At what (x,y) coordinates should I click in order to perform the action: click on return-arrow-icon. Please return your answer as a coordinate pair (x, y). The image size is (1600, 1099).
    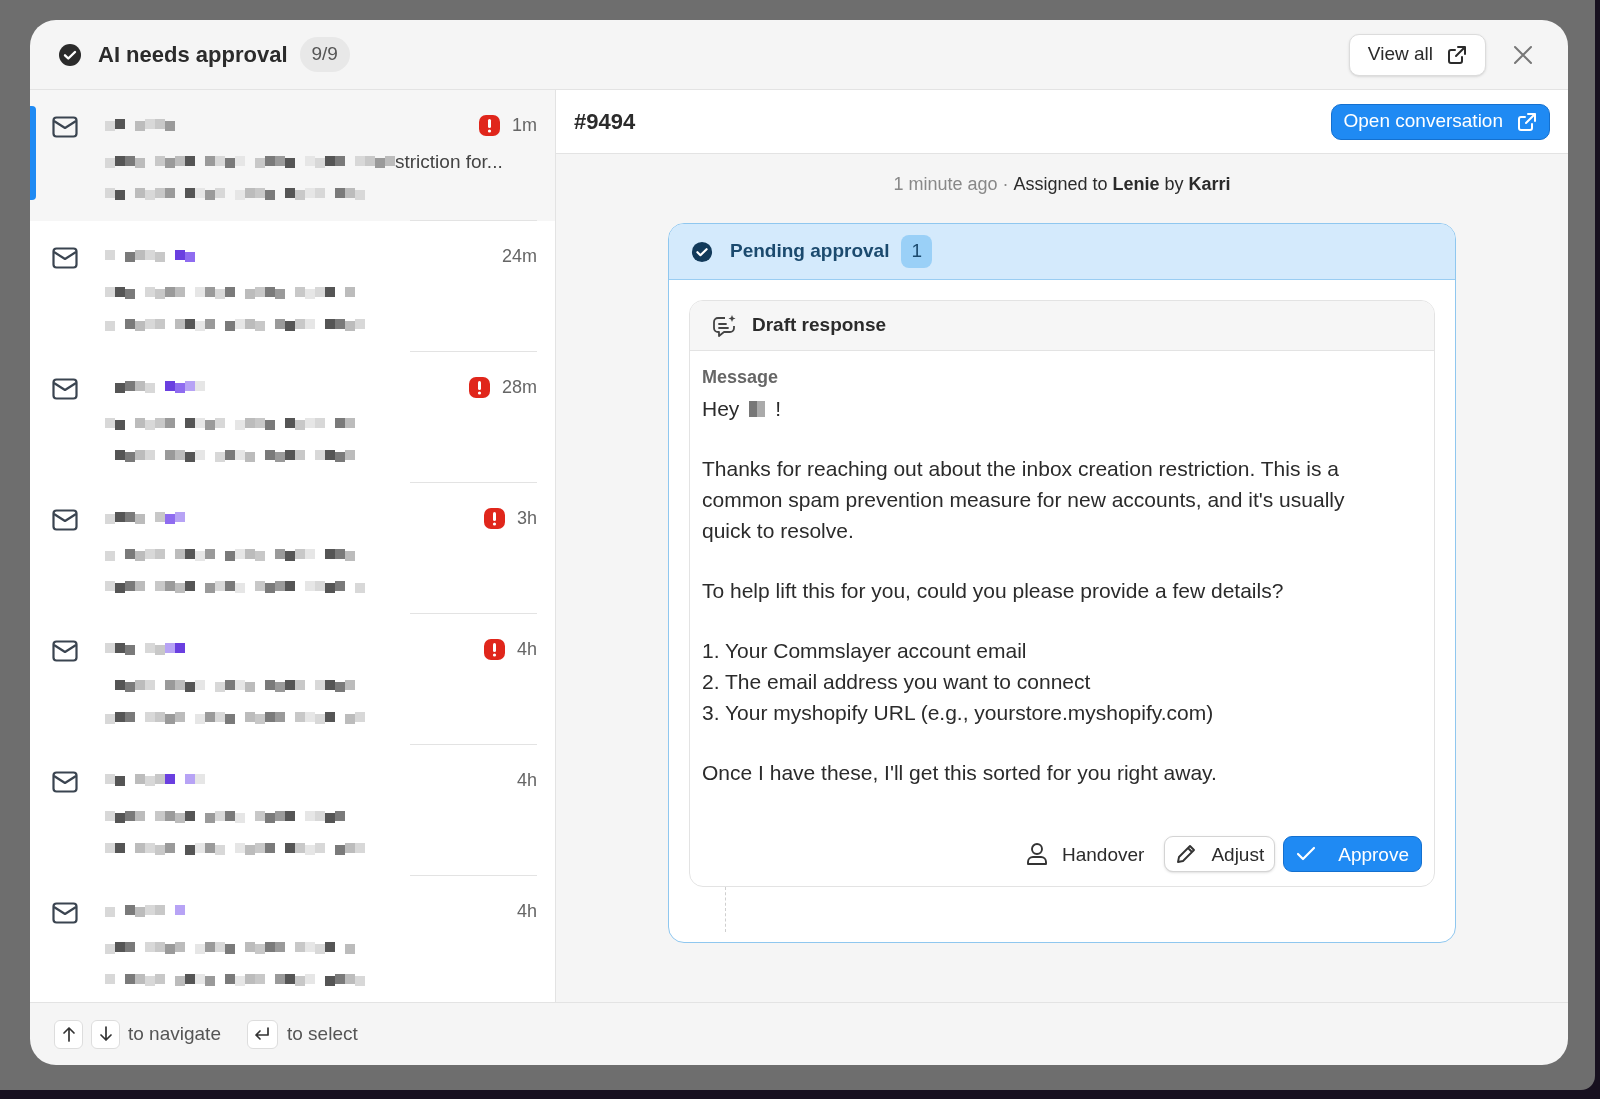
    Looking at the image, I should click on (262, 1034).